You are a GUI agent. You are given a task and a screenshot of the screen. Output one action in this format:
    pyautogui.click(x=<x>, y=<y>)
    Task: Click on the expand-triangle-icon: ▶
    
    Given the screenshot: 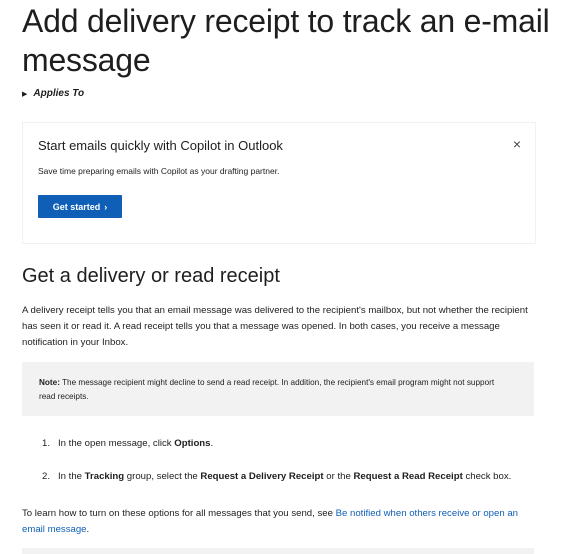 What is the action you would take?
    pyautogui.click(x=25, y=94)
    